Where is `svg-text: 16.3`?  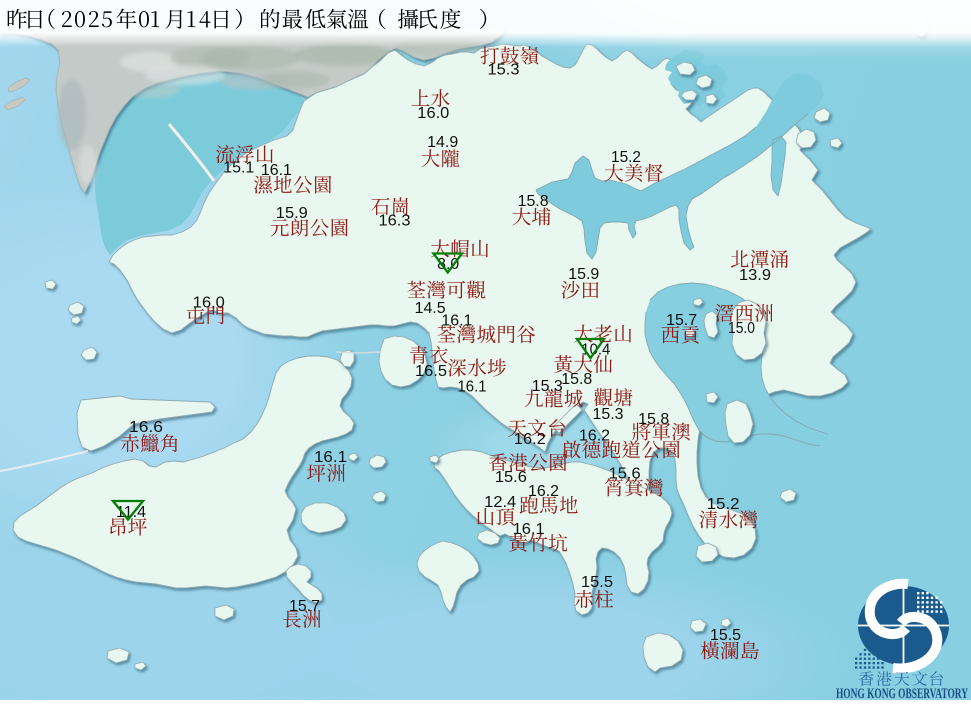
svg-text: 16.3 is located at coordinates (395, 221).